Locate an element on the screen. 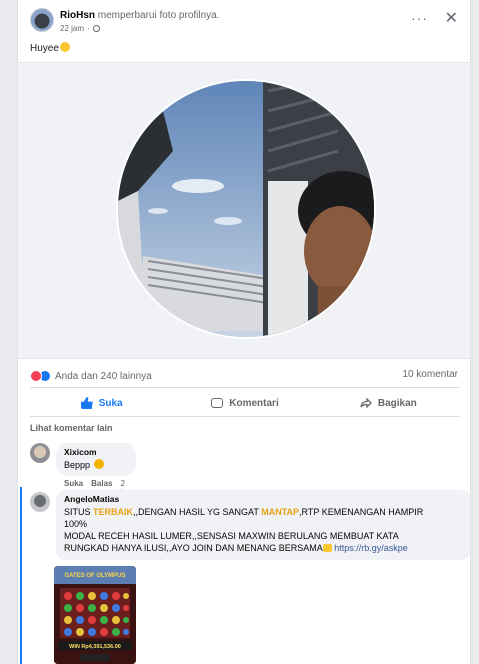 Image resolution: width=479 pixels, height=664 pixels. slot-game-image: GATES OF OLYMPUS WIN Rp4,391,536.00 is located at coordinates (95, 615).